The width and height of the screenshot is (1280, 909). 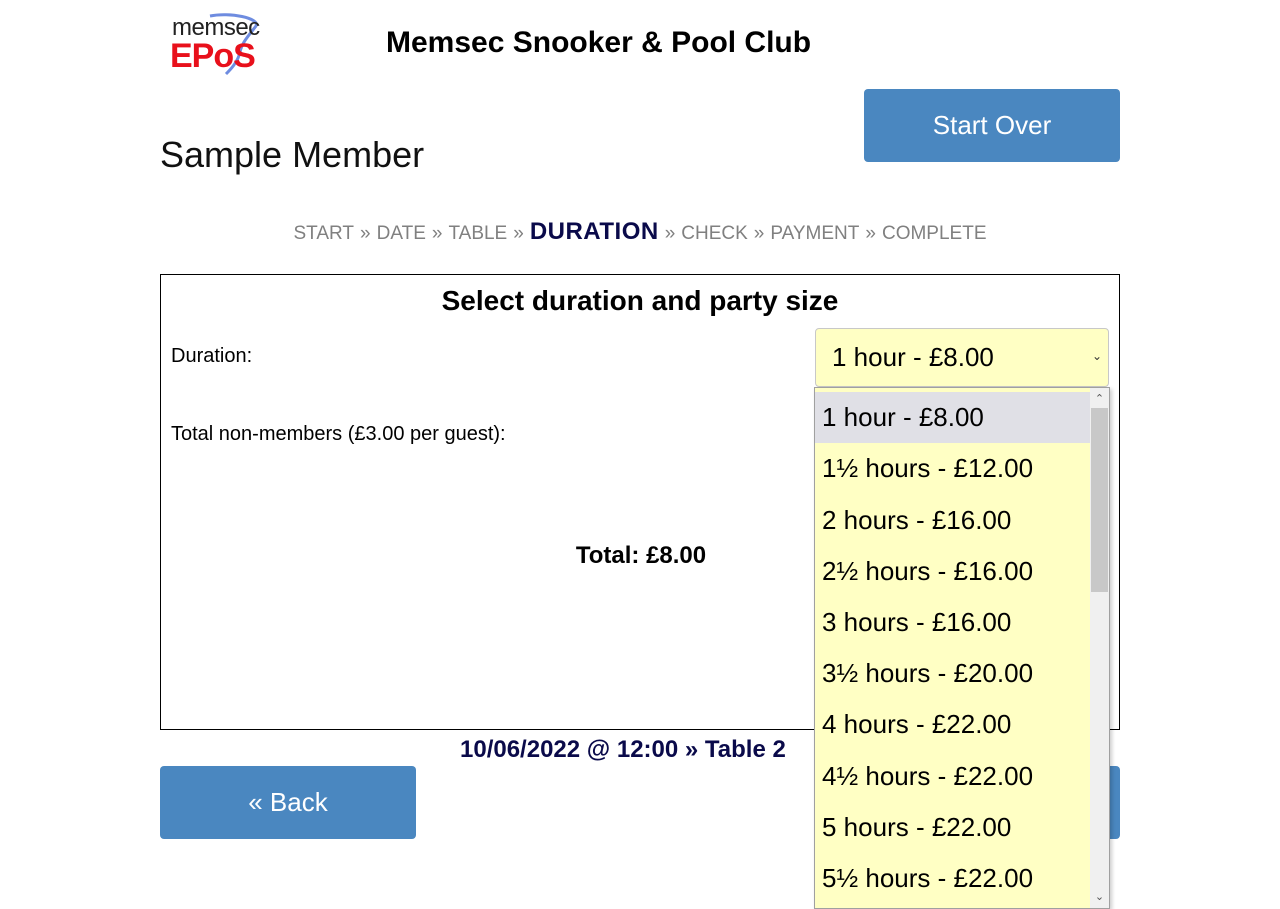 What do you see at coordinates (815, 233) in the screenshot?
I see `step-payment: PAYMENT` at bounding box center [815, 233].